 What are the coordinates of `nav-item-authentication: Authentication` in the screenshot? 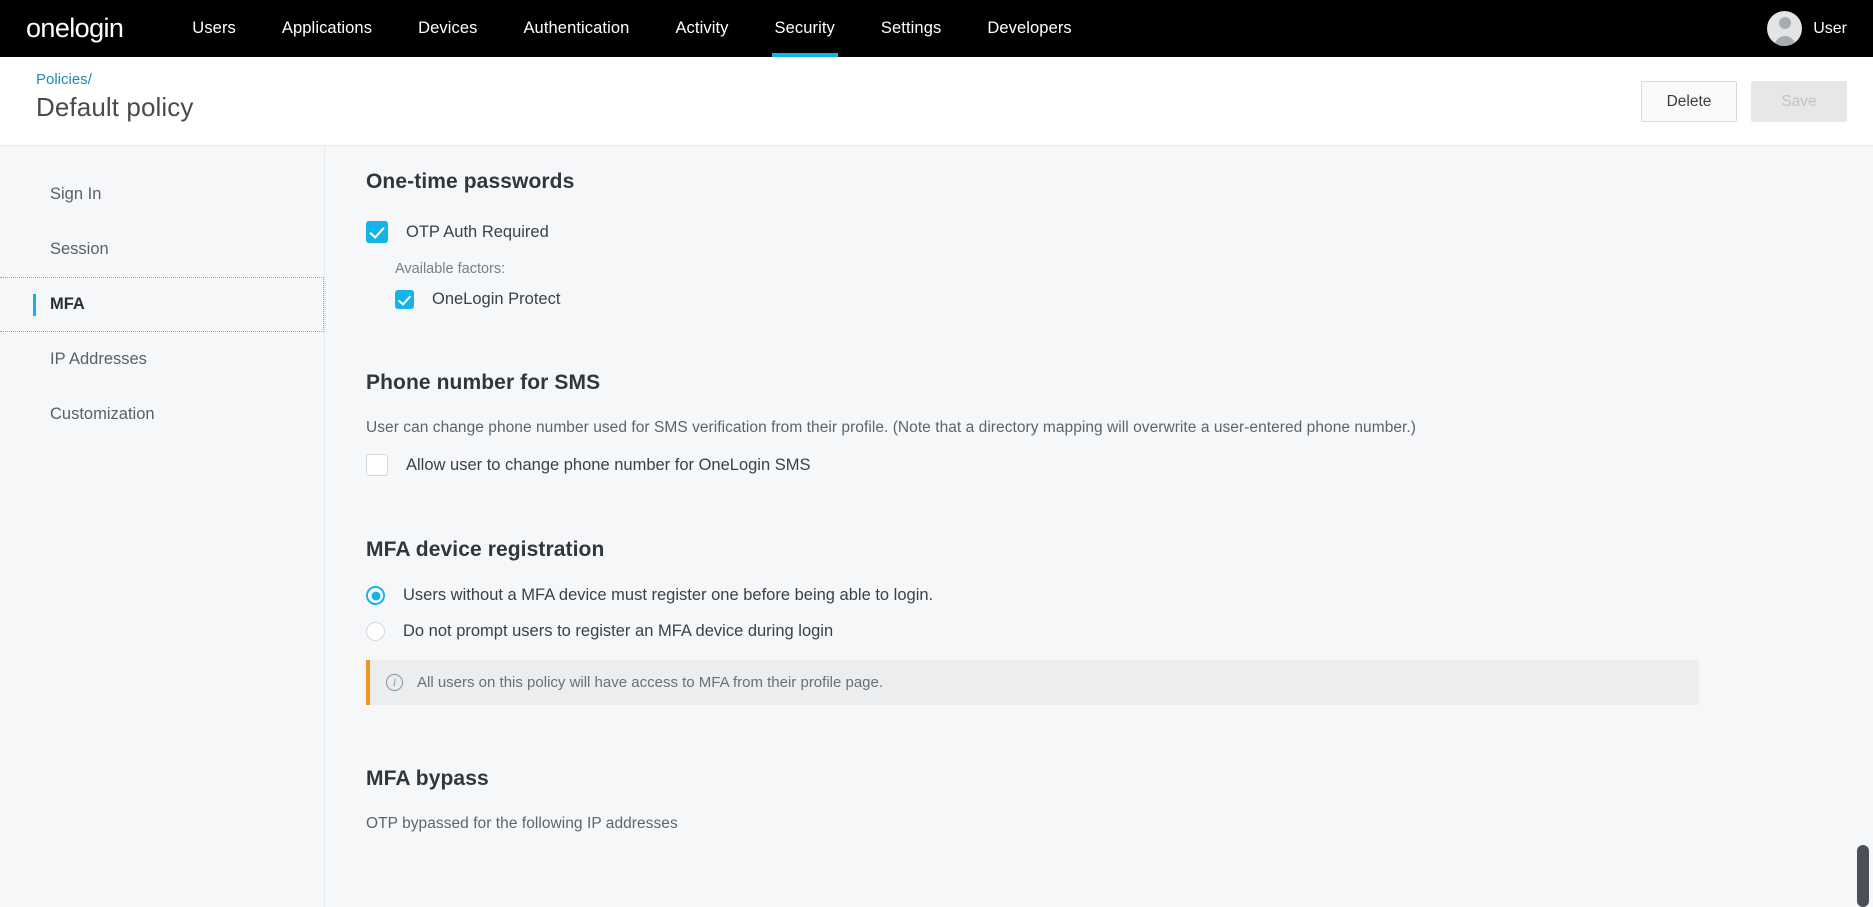 It's located at (576, 28).